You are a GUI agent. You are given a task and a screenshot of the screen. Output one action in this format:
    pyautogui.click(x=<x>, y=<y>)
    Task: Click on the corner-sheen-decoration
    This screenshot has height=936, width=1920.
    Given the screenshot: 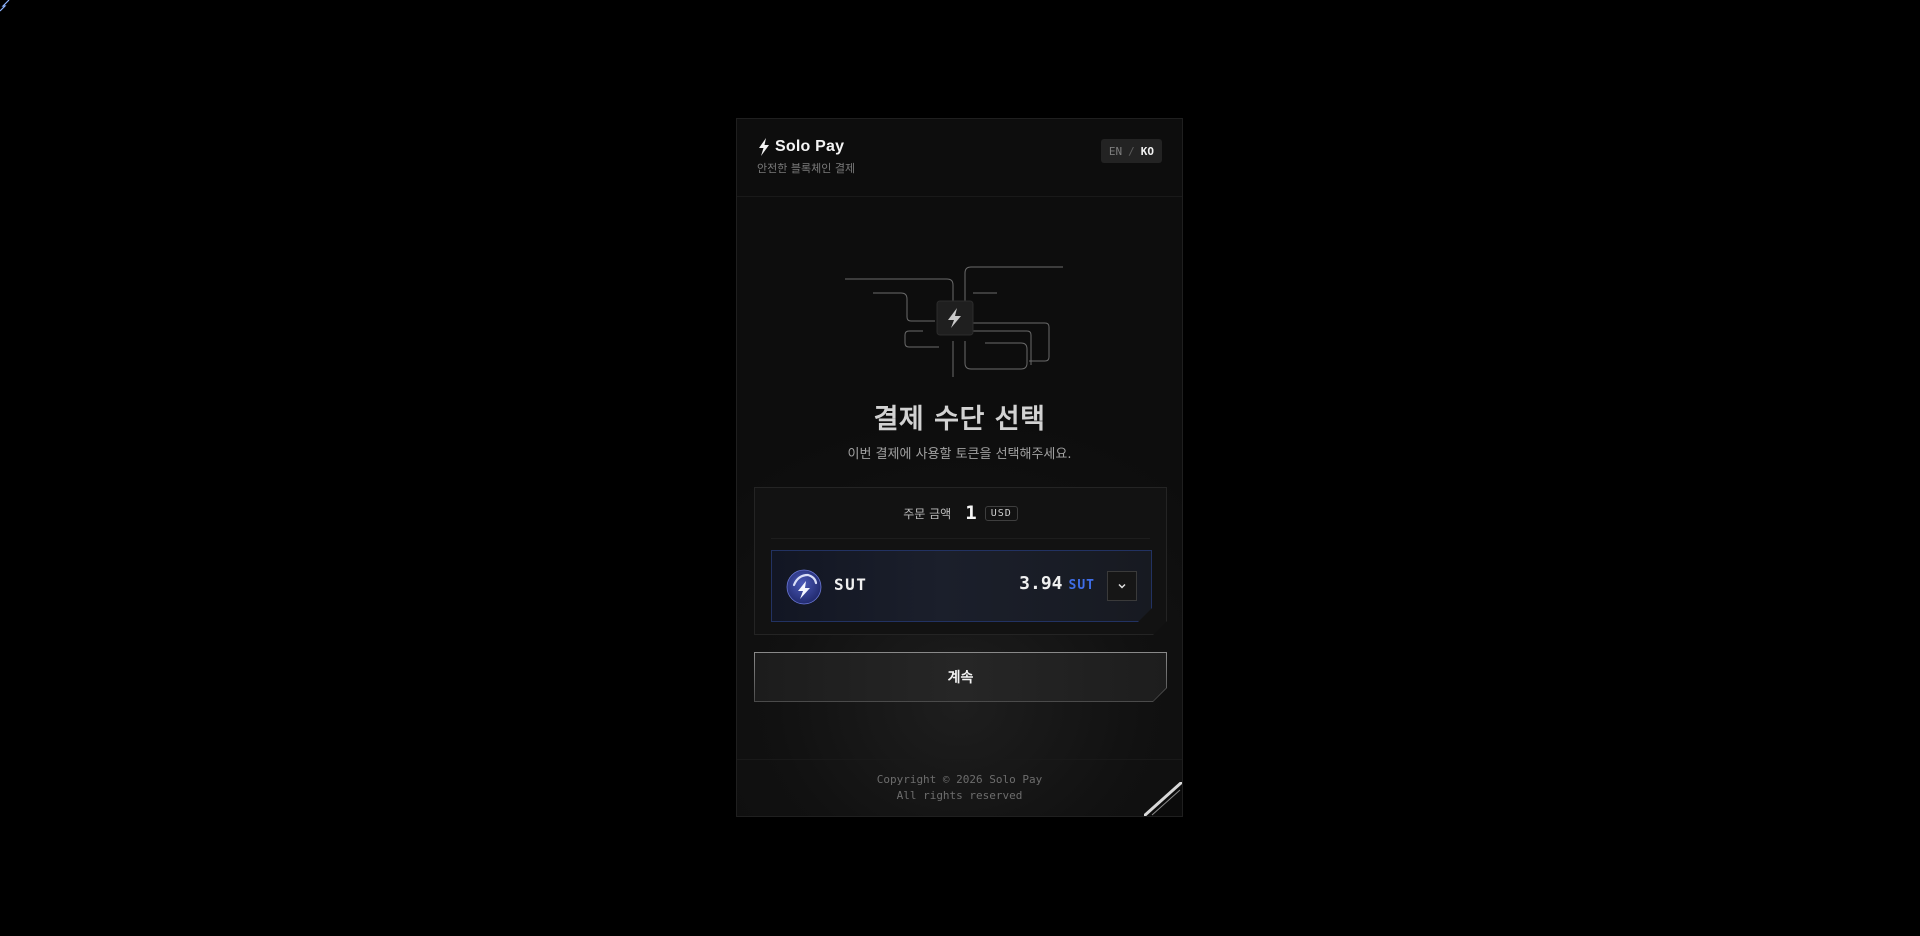 What is the action you would take?
    pyautogui.click(x=1163, y=799)
    